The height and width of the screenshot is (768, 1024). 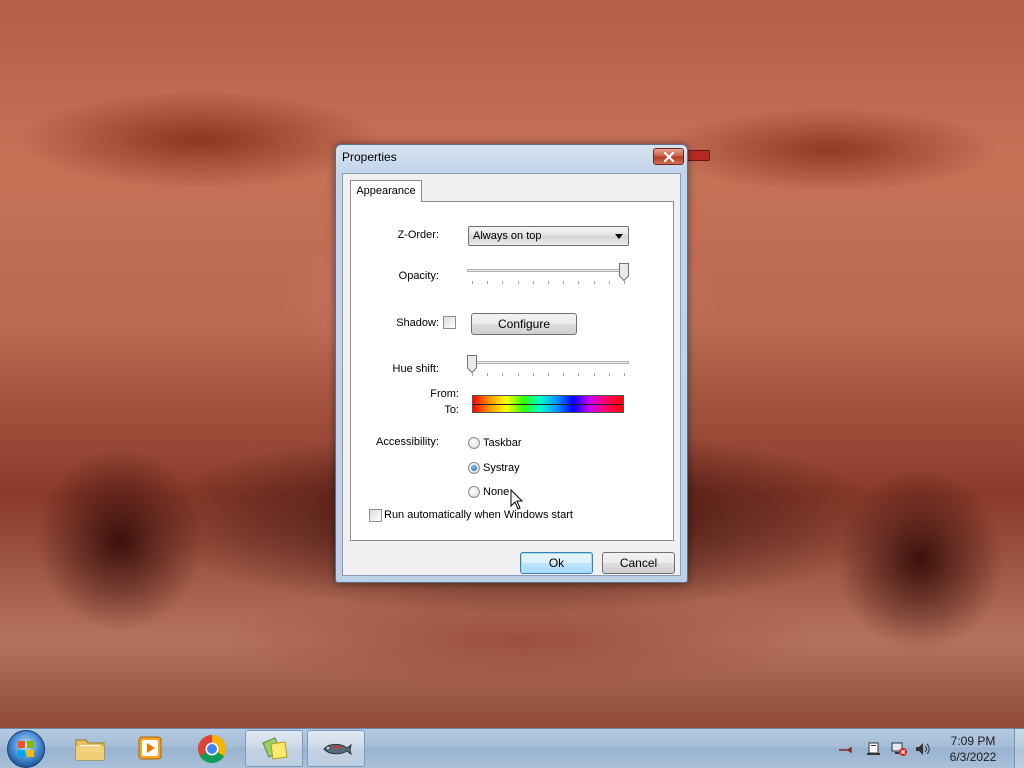 What do you see at coordinates (845, 750) in the screenshot?
I see `tray-fish-icon` at bounding box center [845, 750].